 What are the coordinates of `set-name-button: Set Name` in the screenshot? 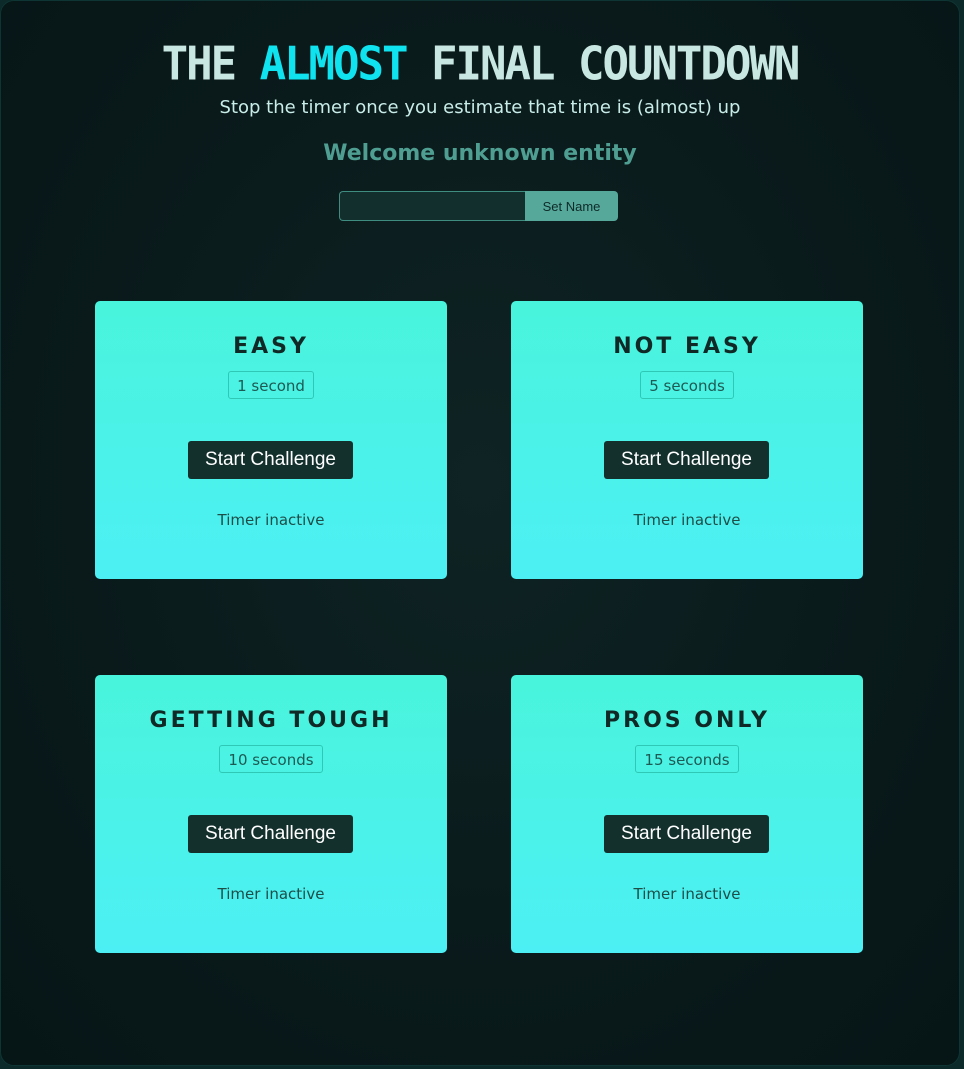 It's located at (571, 206).